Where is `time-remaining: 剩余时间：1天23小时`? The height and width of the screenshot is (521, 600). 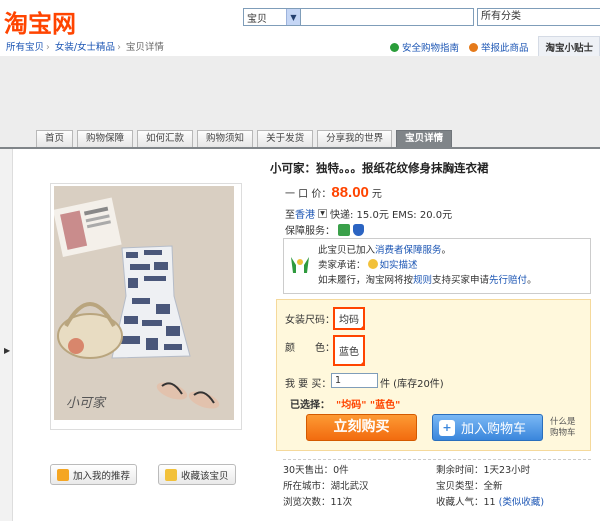 time-remaining: 剩余时间：1天23小时 is located at coordinates (483, 470).